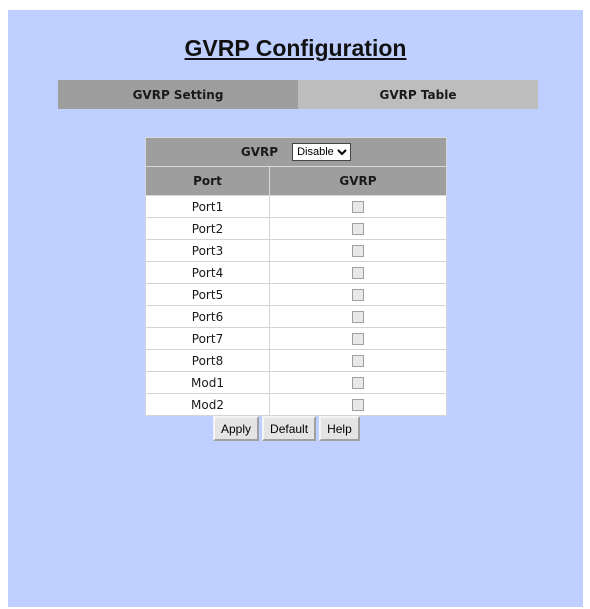  Describe the element at coordinates (207, 360) in the screenshot. I see `port-name: Port8` at that location.